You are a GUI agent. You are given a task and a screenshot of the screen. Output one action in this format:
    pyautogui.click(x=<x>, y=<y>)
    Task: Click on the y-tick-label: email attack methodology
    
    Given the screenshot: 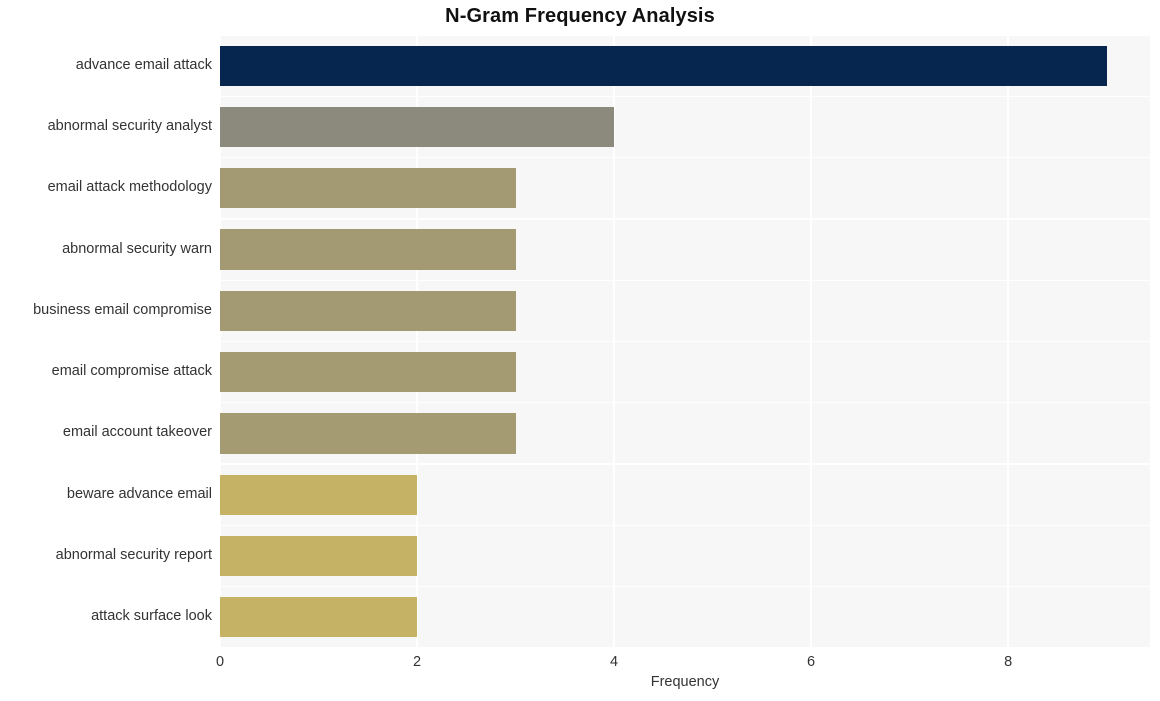 What is the action you would take?
    pyautogui.click(x=129, y=187)
    